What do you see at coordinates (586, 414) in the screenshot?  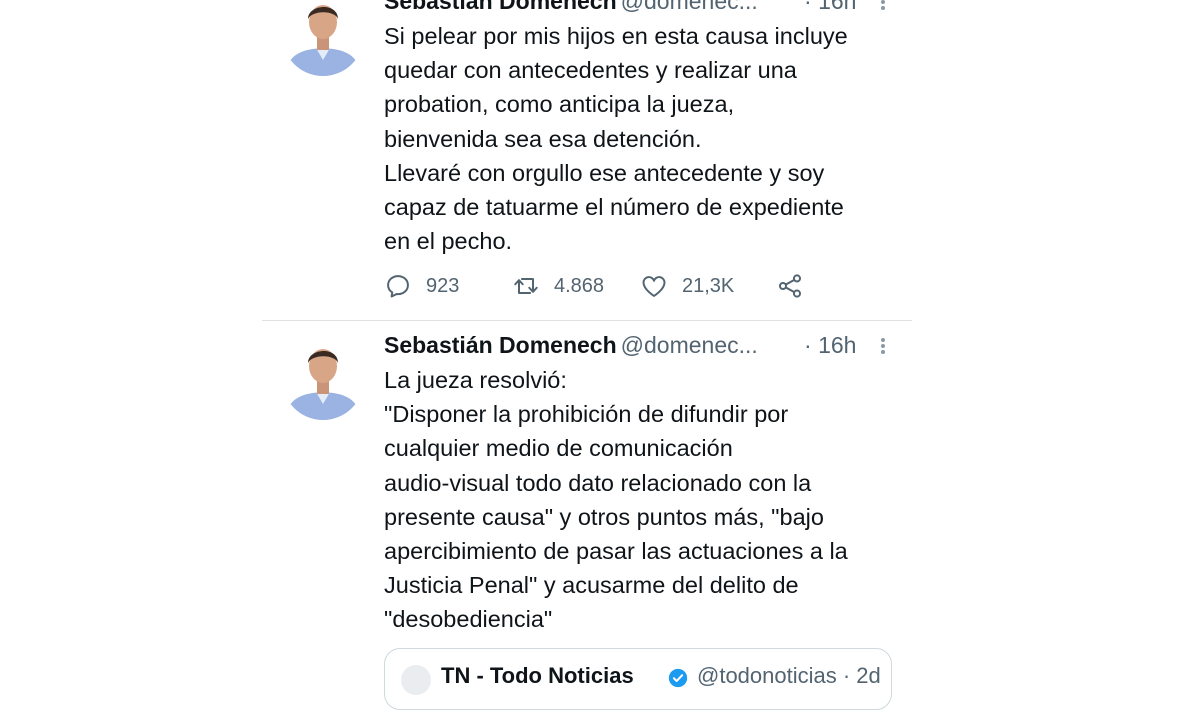 I see `tweet-text-line: "Disponer la prohibición de difundir por` at bounding box center [586, 414].